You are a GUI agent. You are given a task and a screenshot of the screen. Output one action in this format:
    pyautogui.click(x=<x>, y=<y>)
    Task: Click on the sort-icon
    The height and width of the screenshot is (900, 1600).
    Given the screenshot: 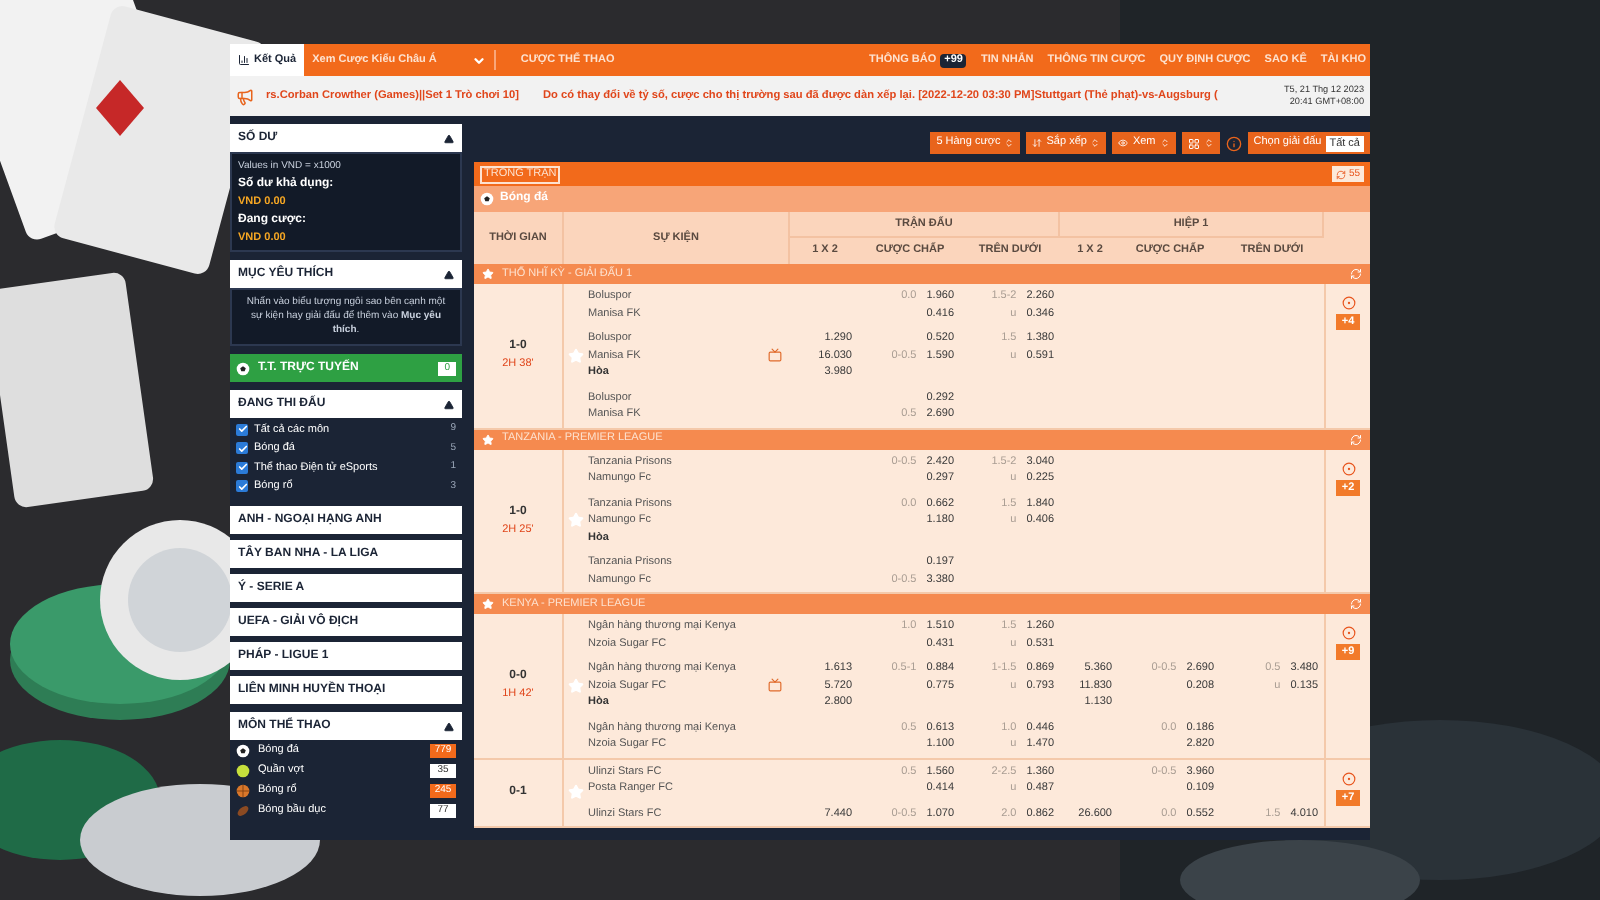 What is the action you would take?
    pyautogui.click(x=1037, y=143)
    